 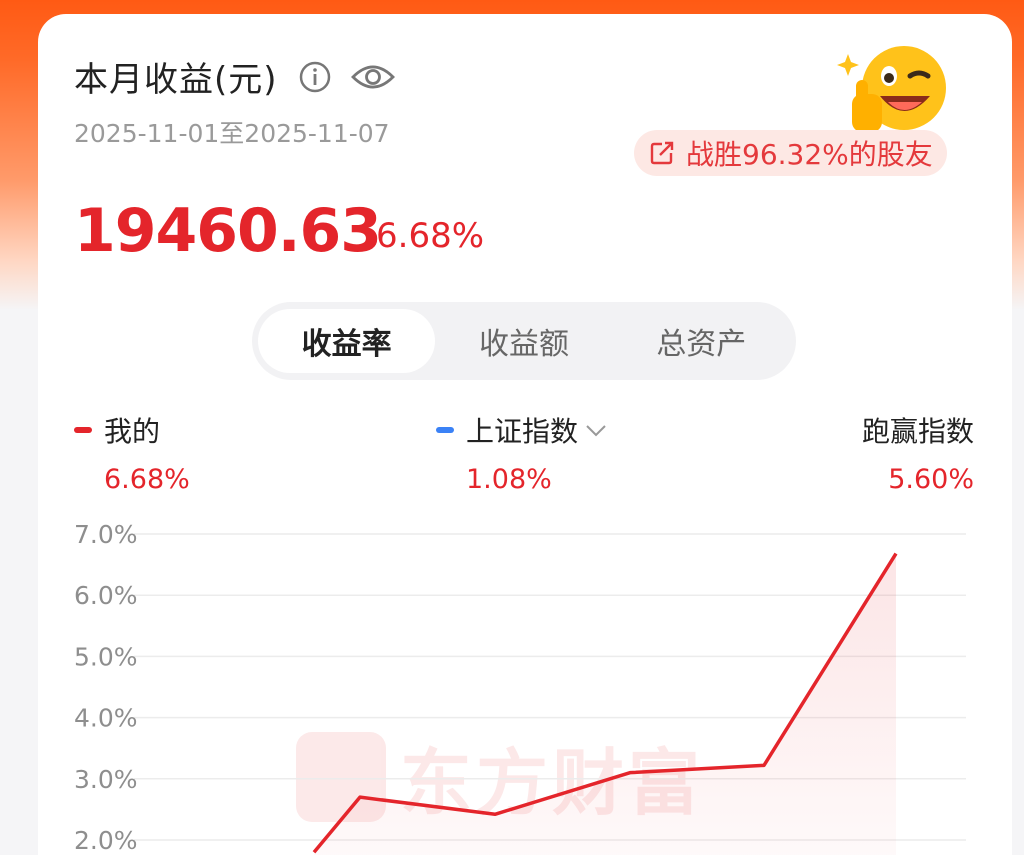 What do you see at coordinates (522, 452) in the screenshot?
I see `legend-index: 上证指数 1.08%` at bounding box center [522, 452].